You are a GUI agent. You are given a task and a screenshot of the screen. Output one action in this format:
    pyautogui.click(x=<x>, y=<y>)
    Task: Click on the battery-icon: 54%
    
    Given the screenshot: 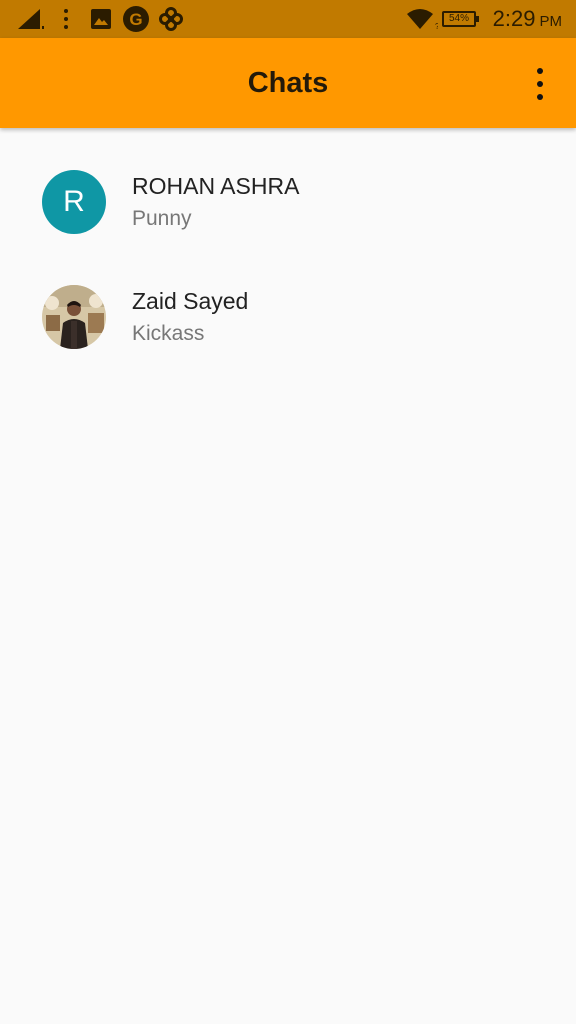 What is the action you would take?
    pyautogui.click(x=460, y=19)
    